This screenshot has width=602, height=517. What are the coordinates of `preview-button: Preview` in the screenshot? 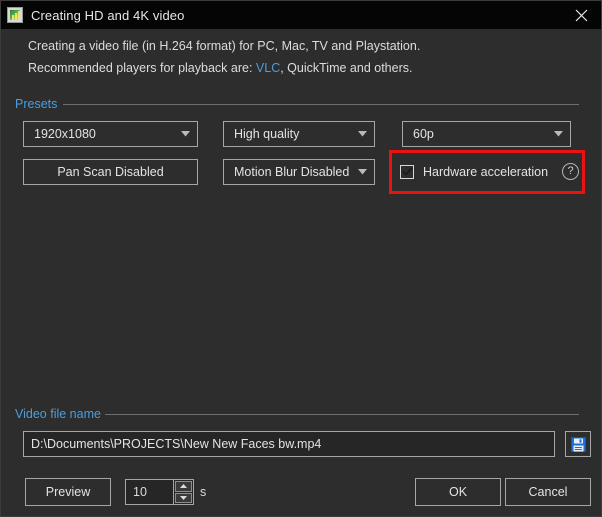 It's located at (68, 492).